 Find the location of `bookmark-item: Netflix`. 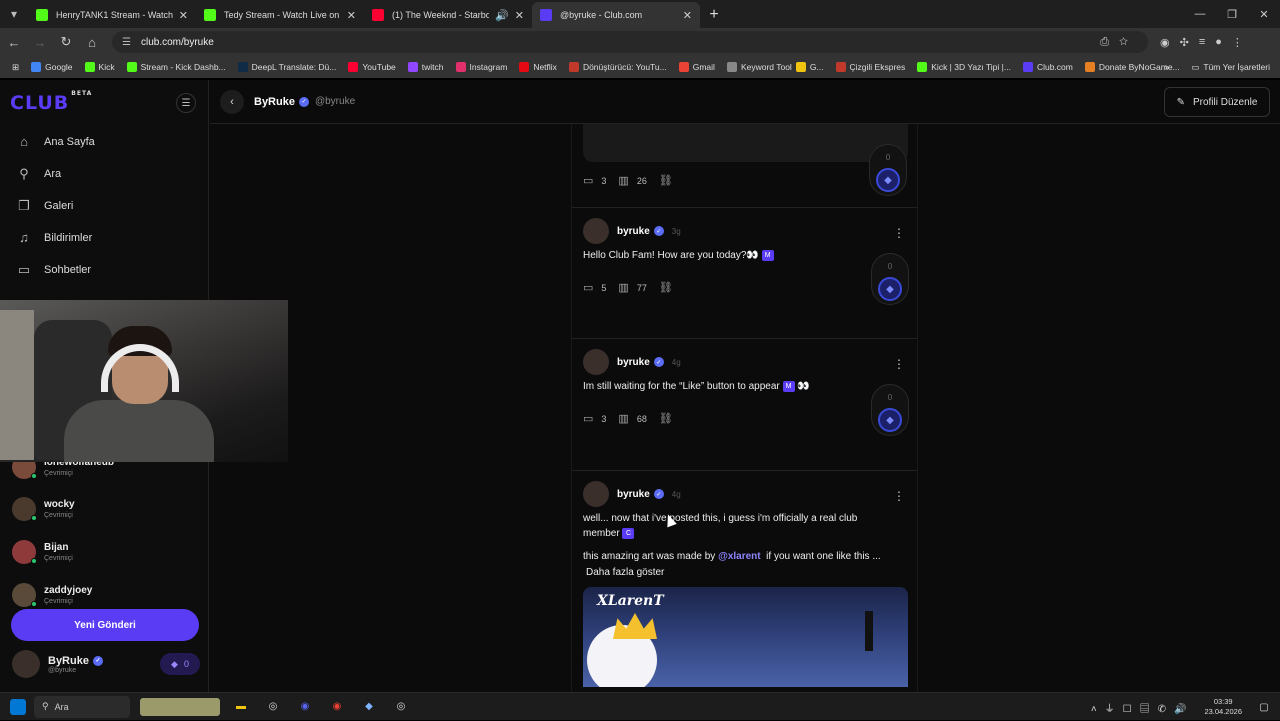

bookmark-item: Netflix is located at coordinates (538, 67).